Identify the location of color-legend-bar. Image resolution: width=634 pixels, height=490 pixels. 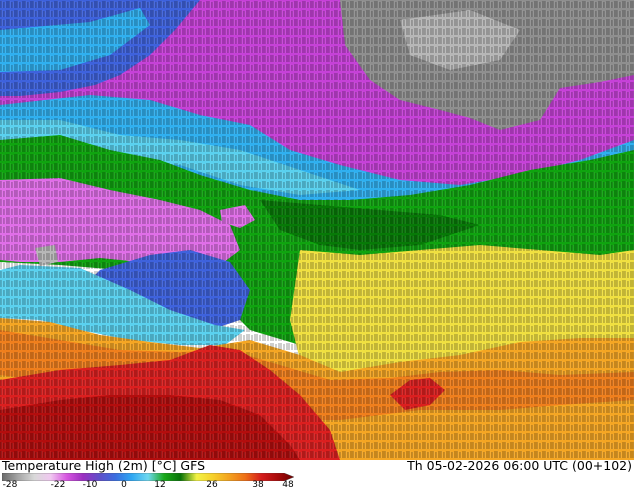
(148, 477).